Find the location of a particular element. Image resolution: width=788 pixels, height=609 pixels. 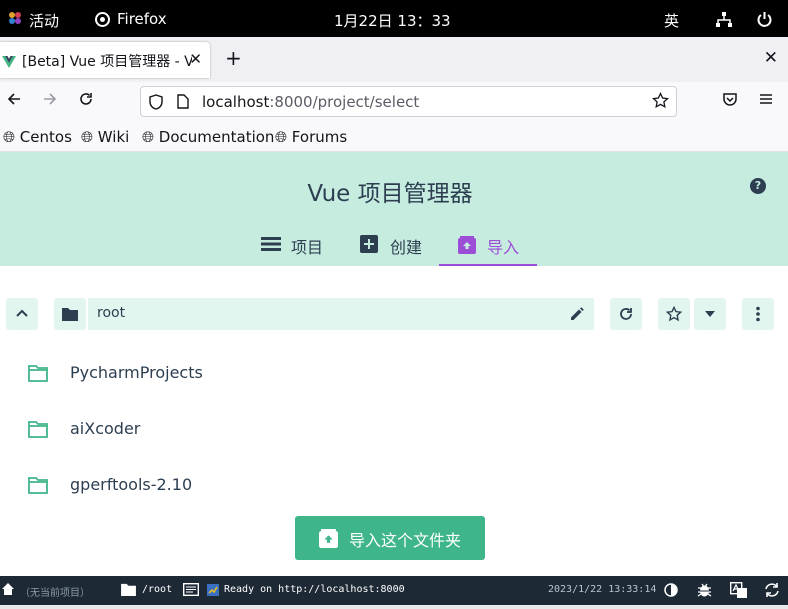

window-bottom-edge is located at coordinates (394, 607).